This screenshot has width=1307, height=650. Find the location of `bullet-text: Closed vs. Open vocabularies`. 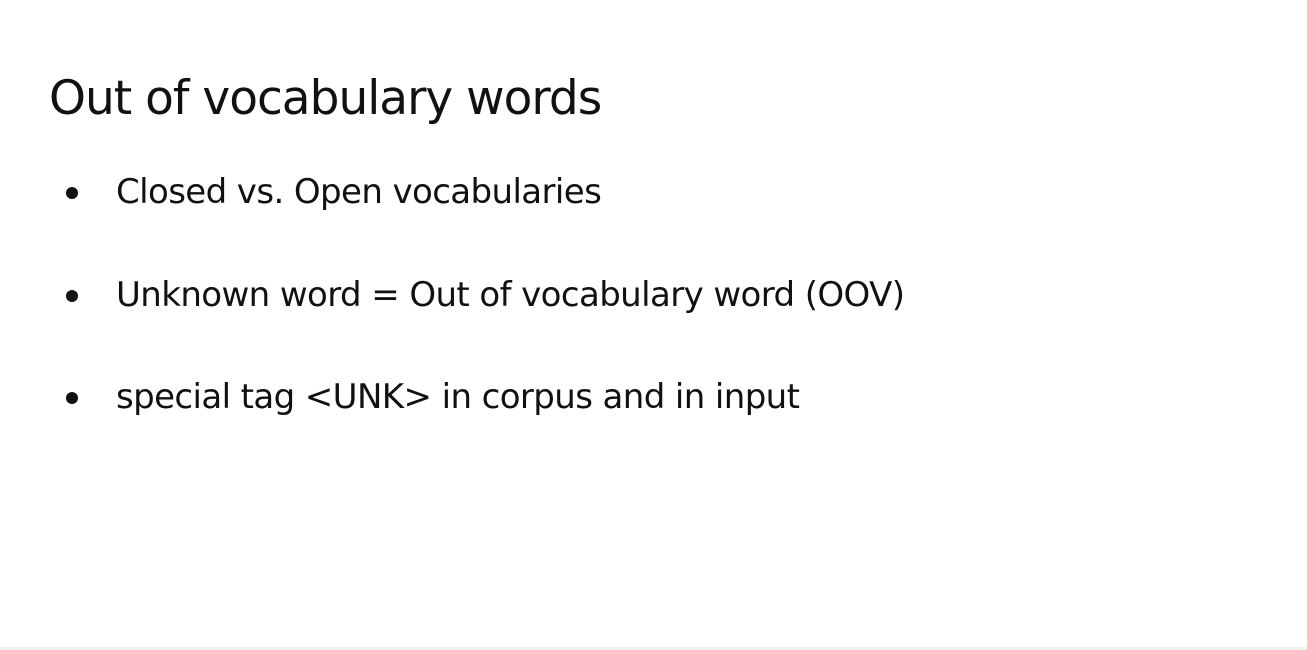

bullet-text: Closed vs. Open vocabularies is located at coordinates (359, 192).